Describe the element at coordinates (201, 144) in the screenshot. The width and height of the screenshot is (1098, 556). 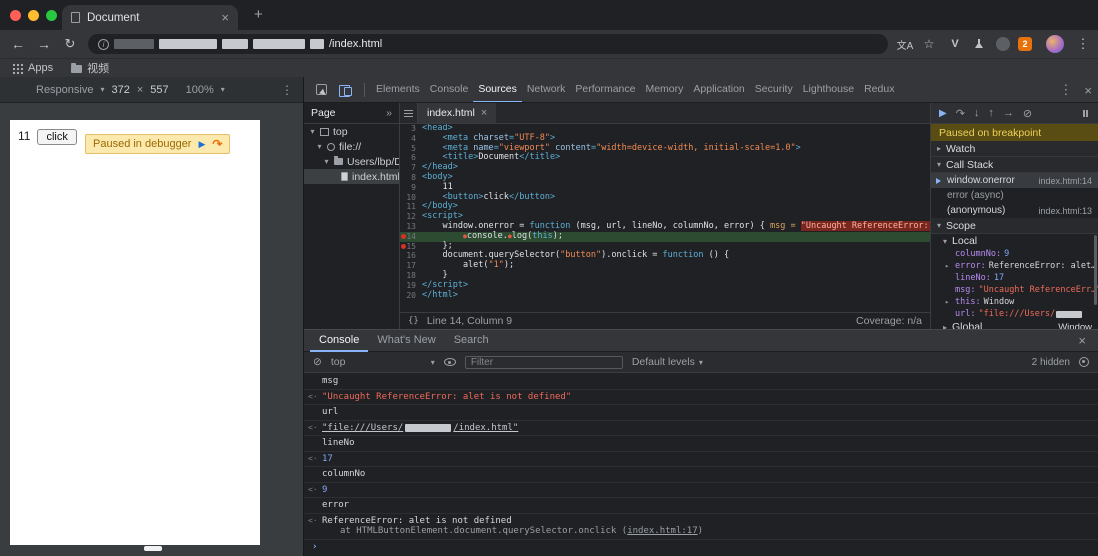
I see `resume-script-icon: ▶` at that location.